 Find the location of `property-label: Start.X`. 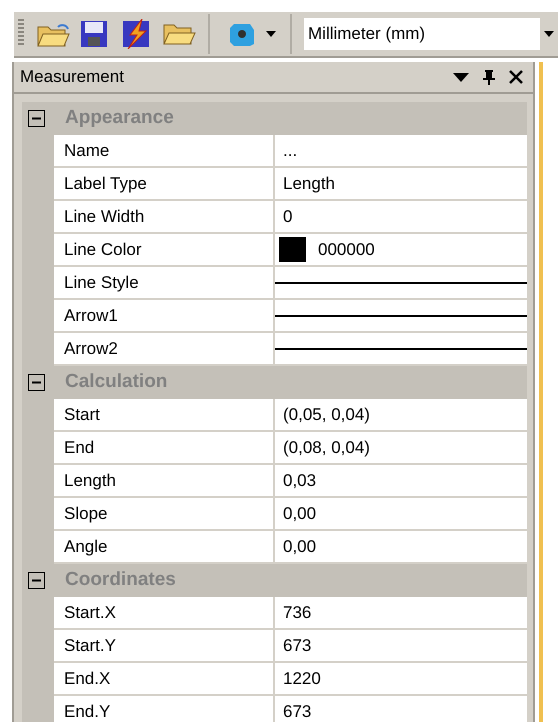

property-label: Start.X is located at coordinates (90, 613).